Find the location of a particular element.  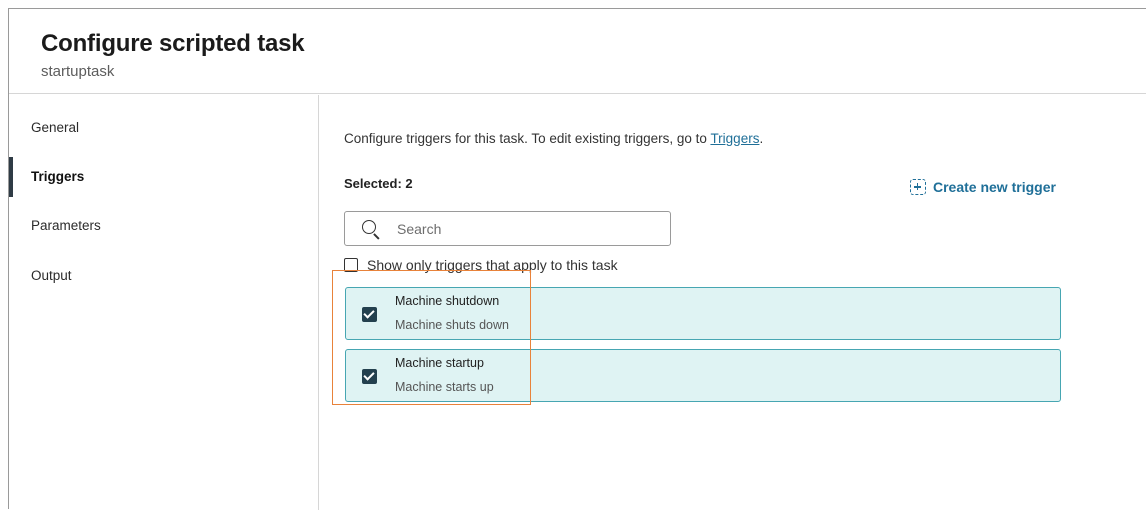

trigger-item-shutdown: Machine shutdown Machine shuts down is located at coordinates (703, 313).